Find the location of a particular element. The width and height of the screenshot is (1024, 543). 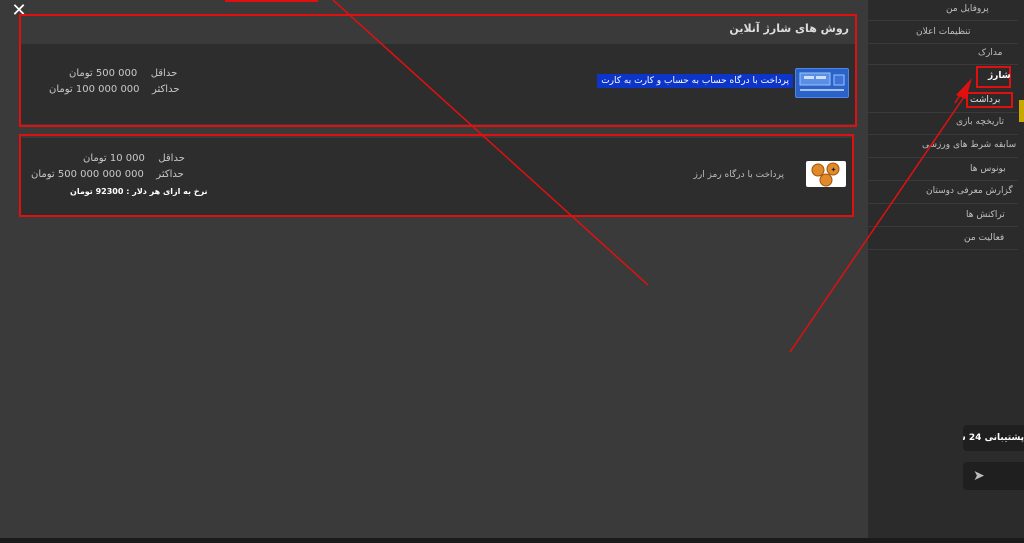

section-title: روش های شارژ آنلاین is located at coordinates (789, 28).